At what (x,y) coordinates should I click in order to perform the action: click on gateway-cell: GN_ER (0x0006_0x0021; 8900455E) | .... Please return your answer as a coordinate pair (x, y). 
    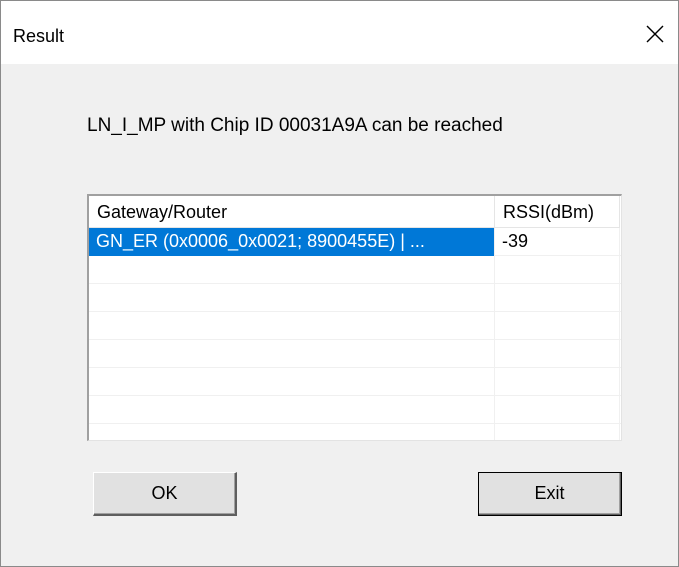
    Looking at the image, I should click on (292, 242).